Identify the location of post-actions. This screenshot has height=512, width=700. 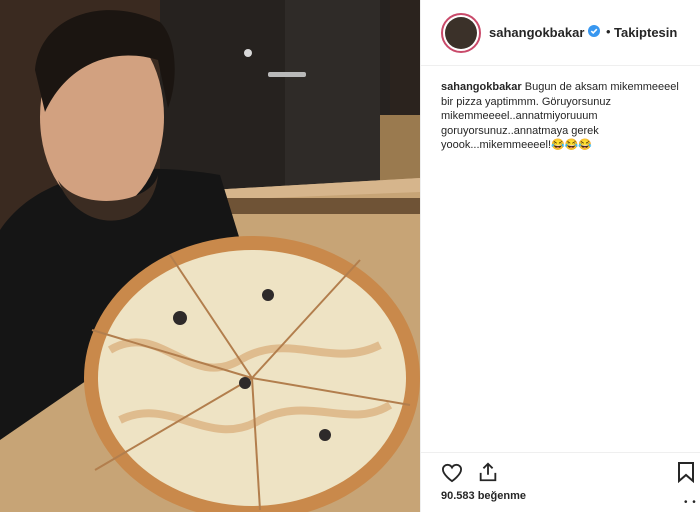
(560, 470).